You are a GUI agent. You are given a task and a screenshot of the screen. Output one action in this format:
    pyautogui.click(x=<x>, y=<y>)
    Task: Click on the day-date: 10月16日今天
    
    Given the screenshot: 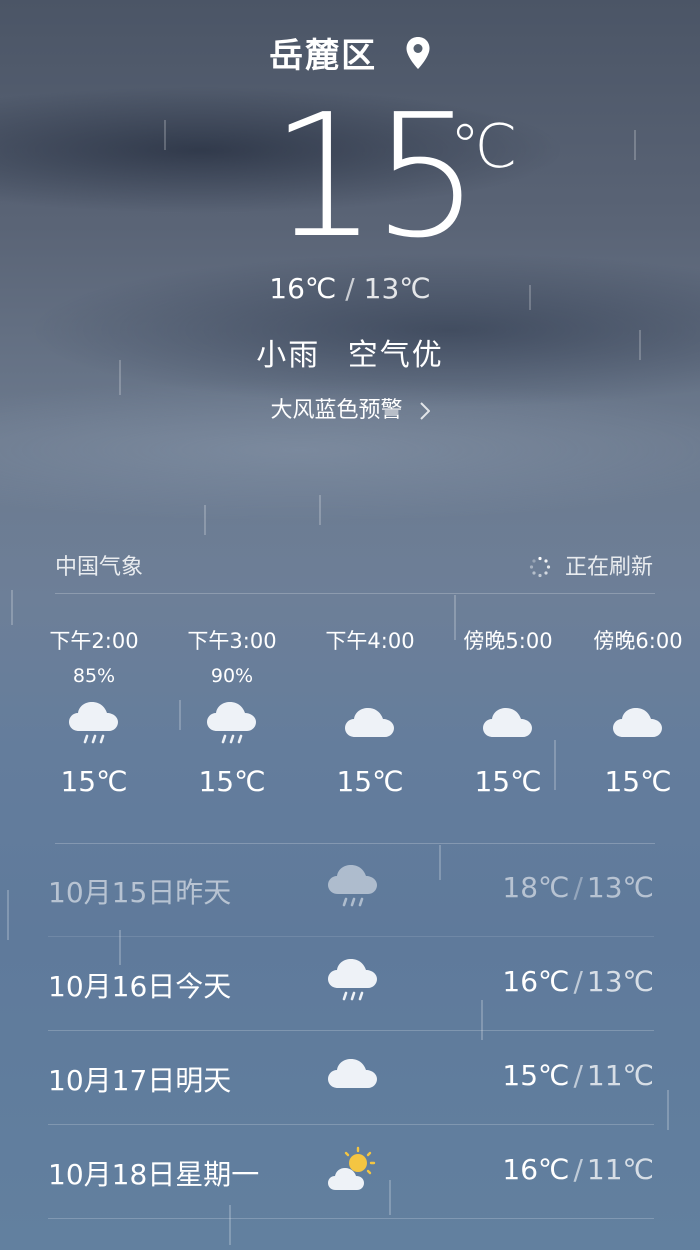 What is the action you would take?
    pyautogui.click(x=140, y=986)
    